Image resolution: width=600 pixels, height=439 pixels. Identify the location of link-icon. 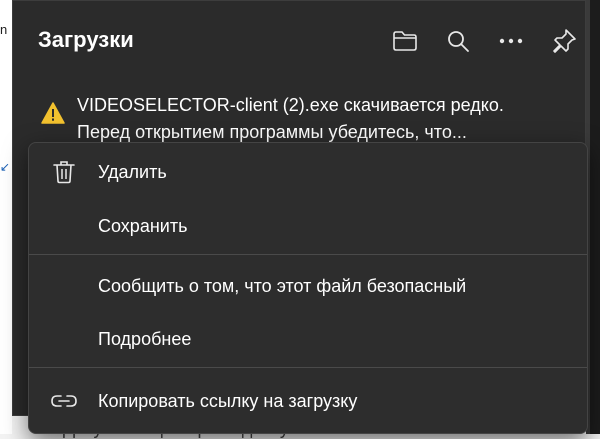
(64, 401).